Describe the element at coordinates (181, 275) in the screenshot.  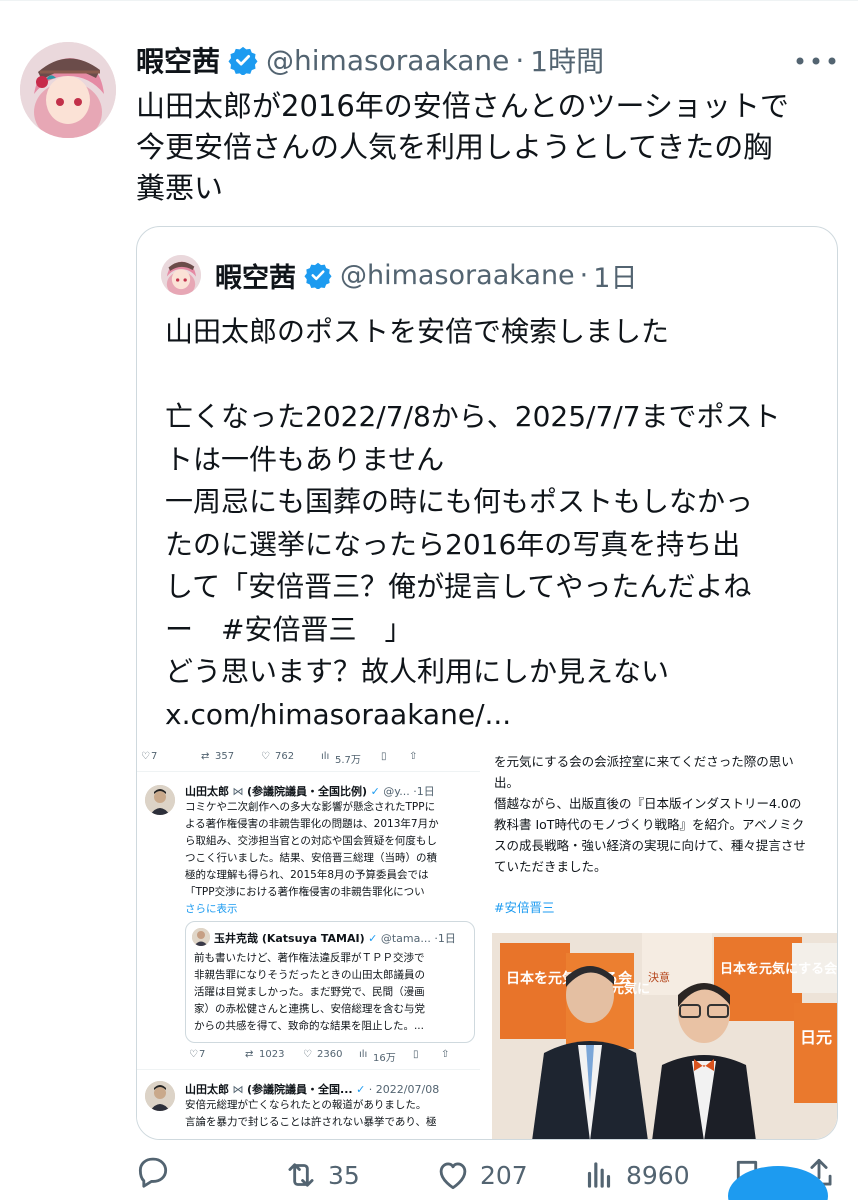
I see `quoted-author-avatar` at that location.